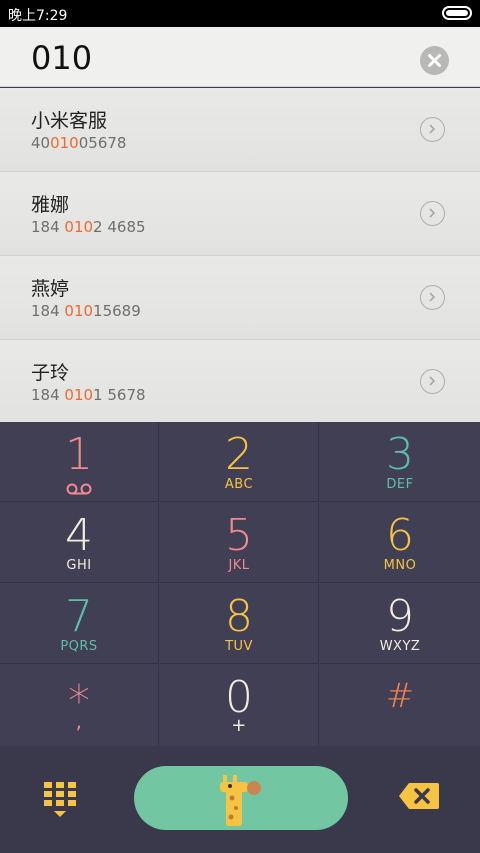 The width and height of the screenshot is (480, 853). What do you see at coordinates (50, 289) in the screenshot?
I see `contact-name: 燕婷` at bounding box center [50, 289].